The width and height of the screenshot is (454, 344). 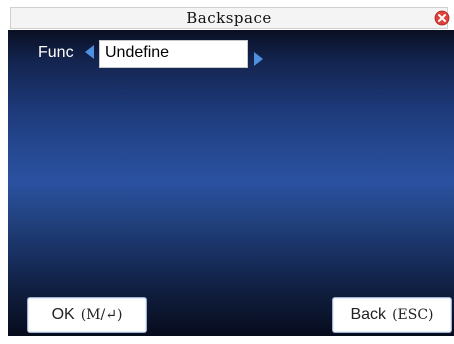 What do you see at coordinates (173, 54) in the screenshot?
I see `func-select: Undefine` at bounding box center [173, 54].